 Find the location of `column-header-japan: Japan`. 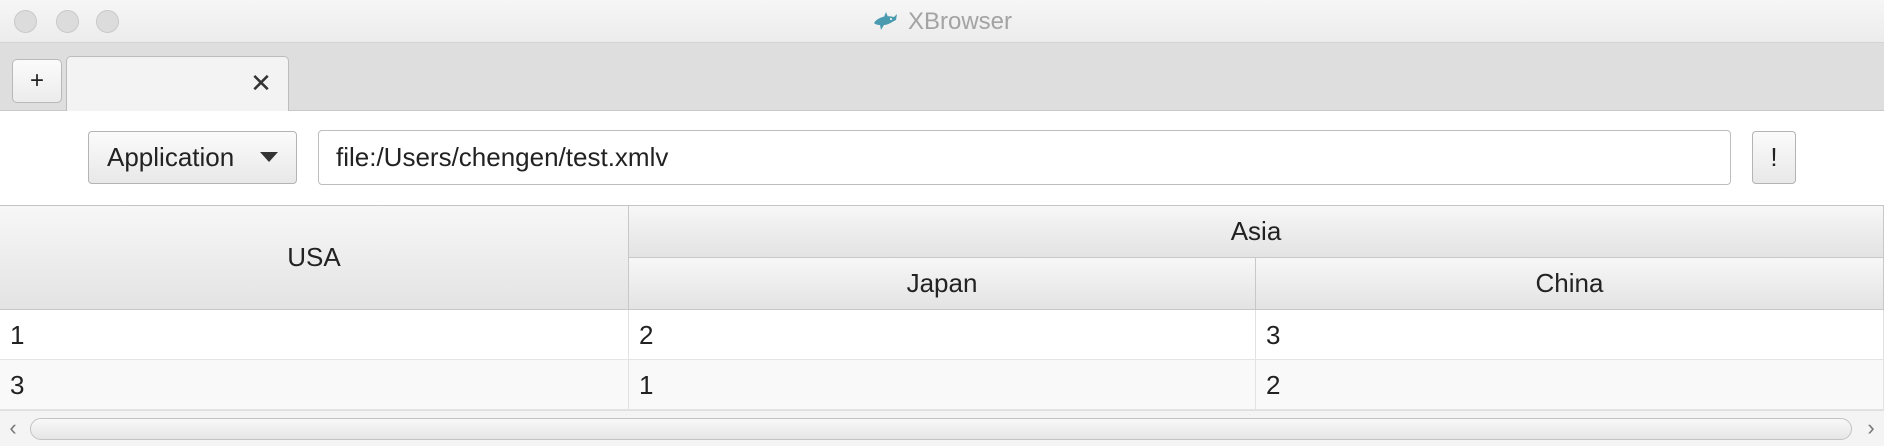

column-header-japan: Japan is located at coordinates (942, 284).